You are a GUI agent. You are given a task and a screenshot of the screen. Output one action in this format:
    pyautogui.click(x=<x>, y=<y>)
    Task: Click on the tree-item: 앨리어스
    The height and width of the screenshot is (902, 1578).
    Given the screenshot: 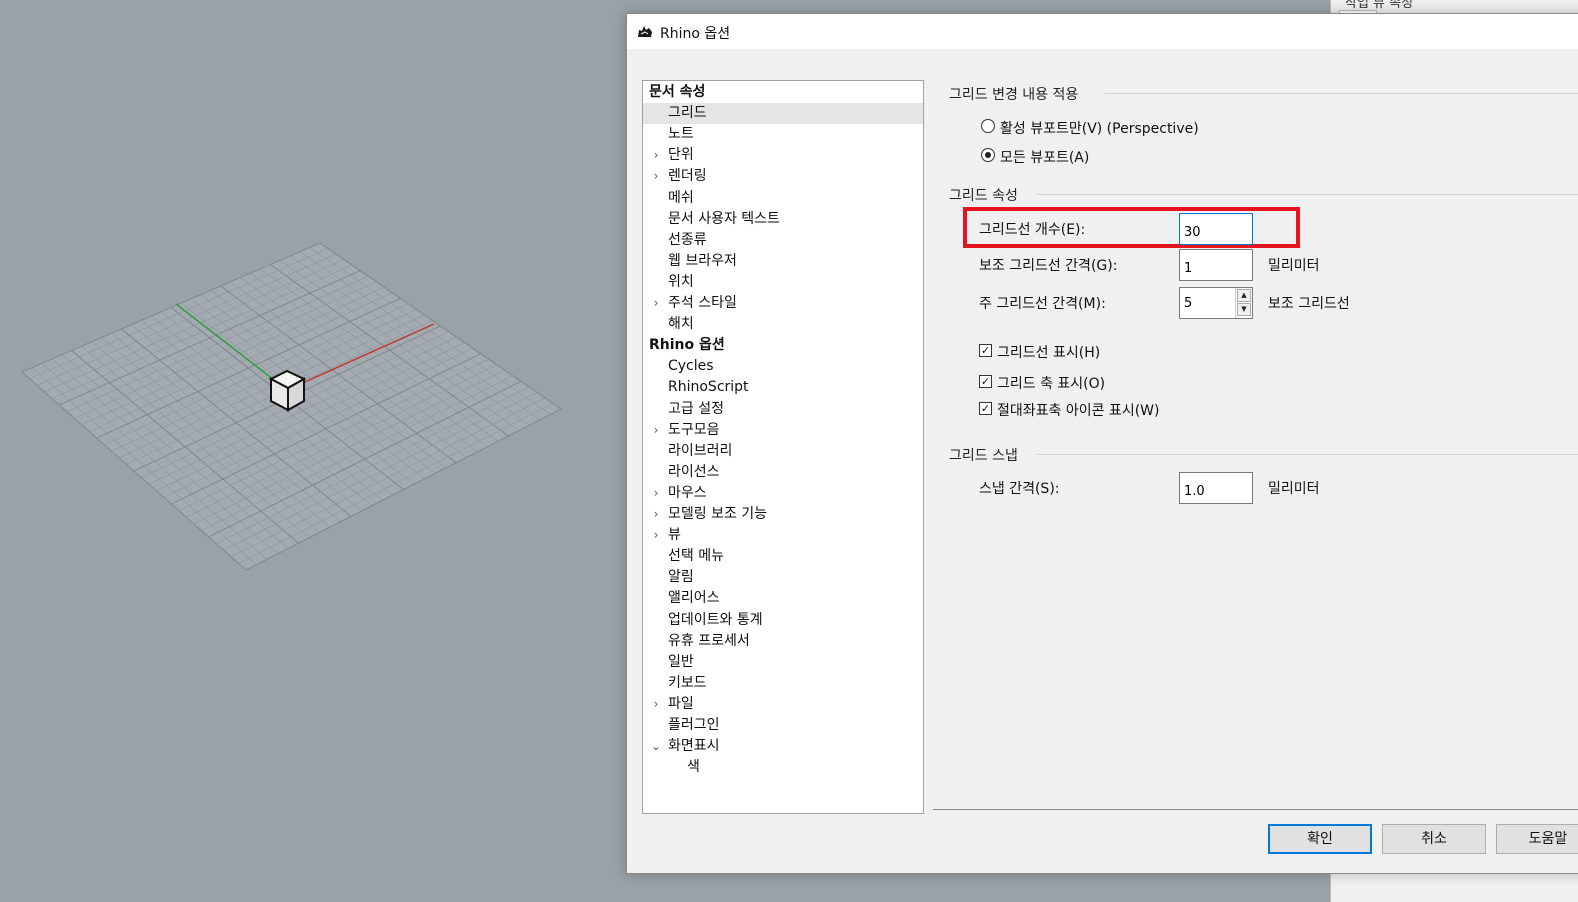 What is the action you would take?
    pyautogui.click(x=783, y=598)
    